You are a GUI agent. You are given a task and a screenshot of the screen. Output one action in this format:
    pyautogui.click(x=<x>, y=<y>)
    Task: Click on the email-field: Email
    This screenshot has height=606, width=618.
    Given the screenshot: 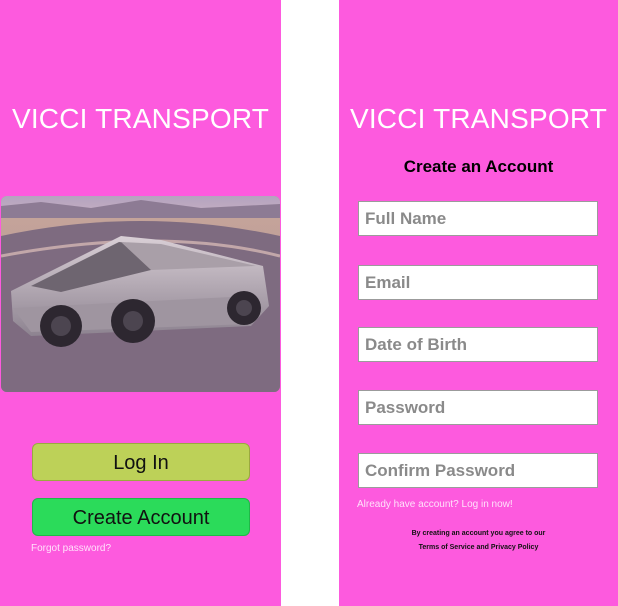 What is the action you would take?
    pyautogui.click(x=478, y=282)
    